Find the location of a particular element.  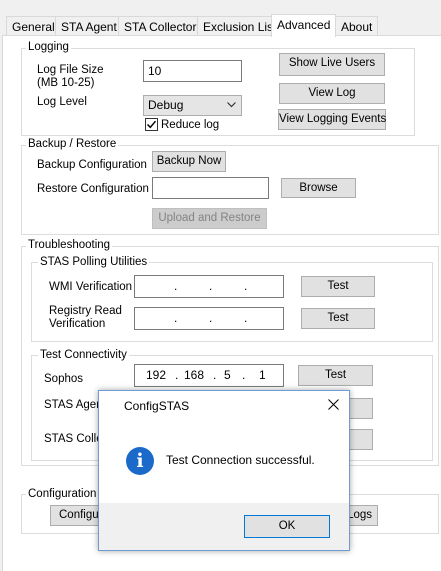

logging-title: Logging is located at coordinates (48, 47).